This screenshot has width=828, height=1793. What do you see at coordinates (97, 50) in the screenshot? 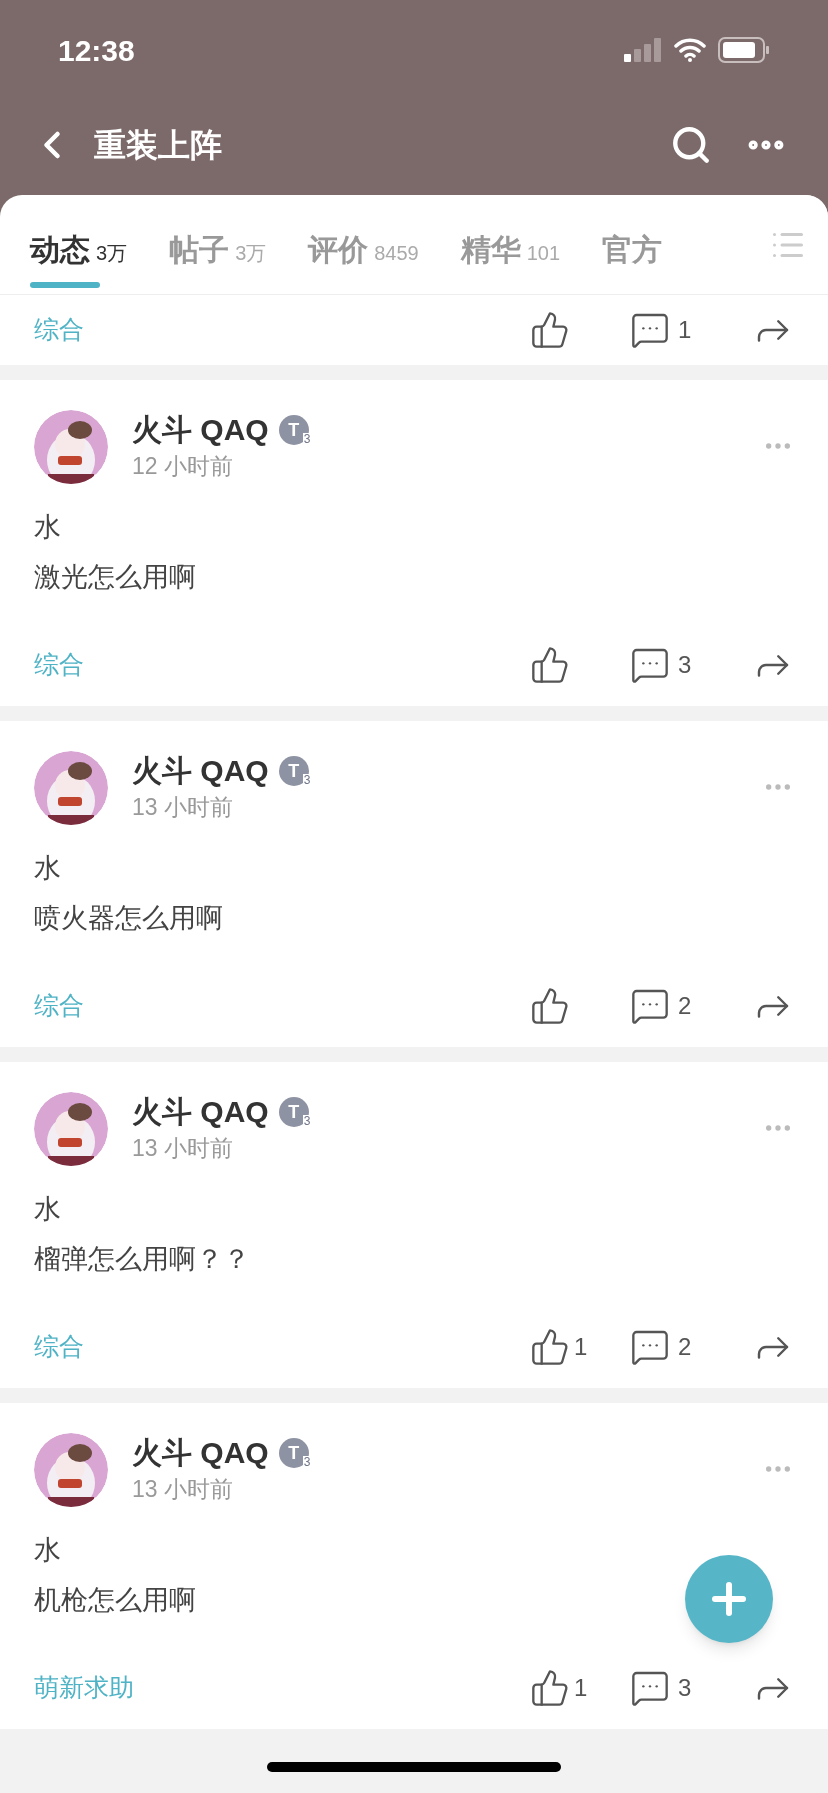
I see `status-time: 12:38` at bounding box center [97, 50].